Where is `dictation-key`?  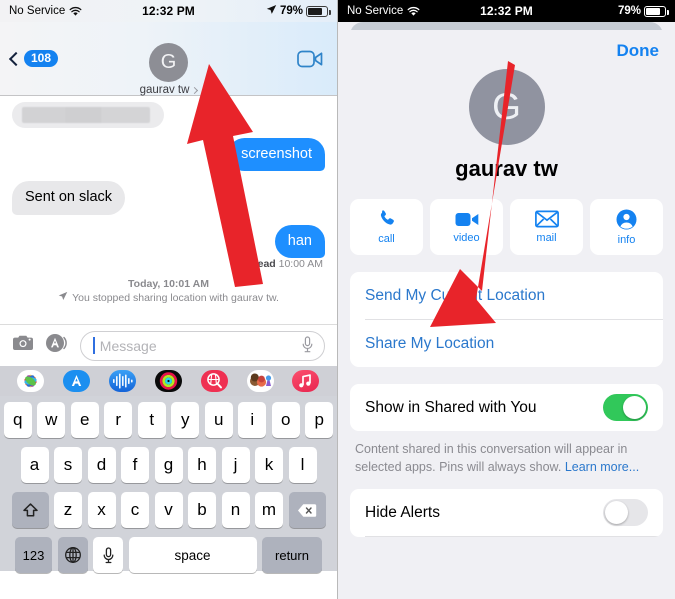
dictation-key is located at coordinates (108, 555).